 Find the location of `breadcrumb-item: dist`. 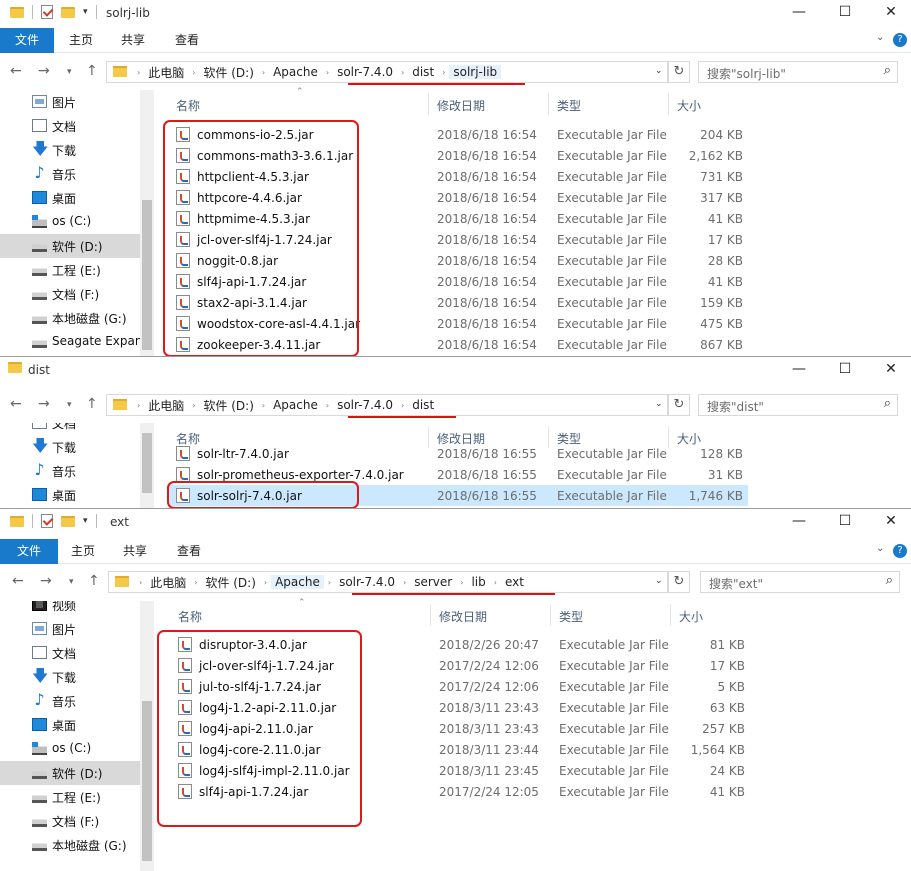

breadcrumb-item: dist is located at coordinates (423, 72).